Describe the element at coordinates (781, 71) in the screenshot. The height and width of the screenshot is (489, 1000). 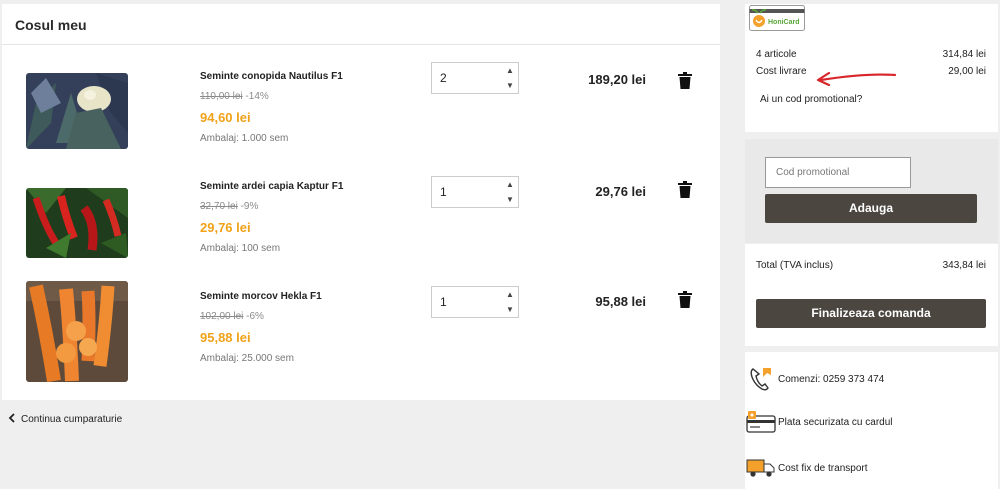
I see `shipping-label: Cost livrare` at that location.